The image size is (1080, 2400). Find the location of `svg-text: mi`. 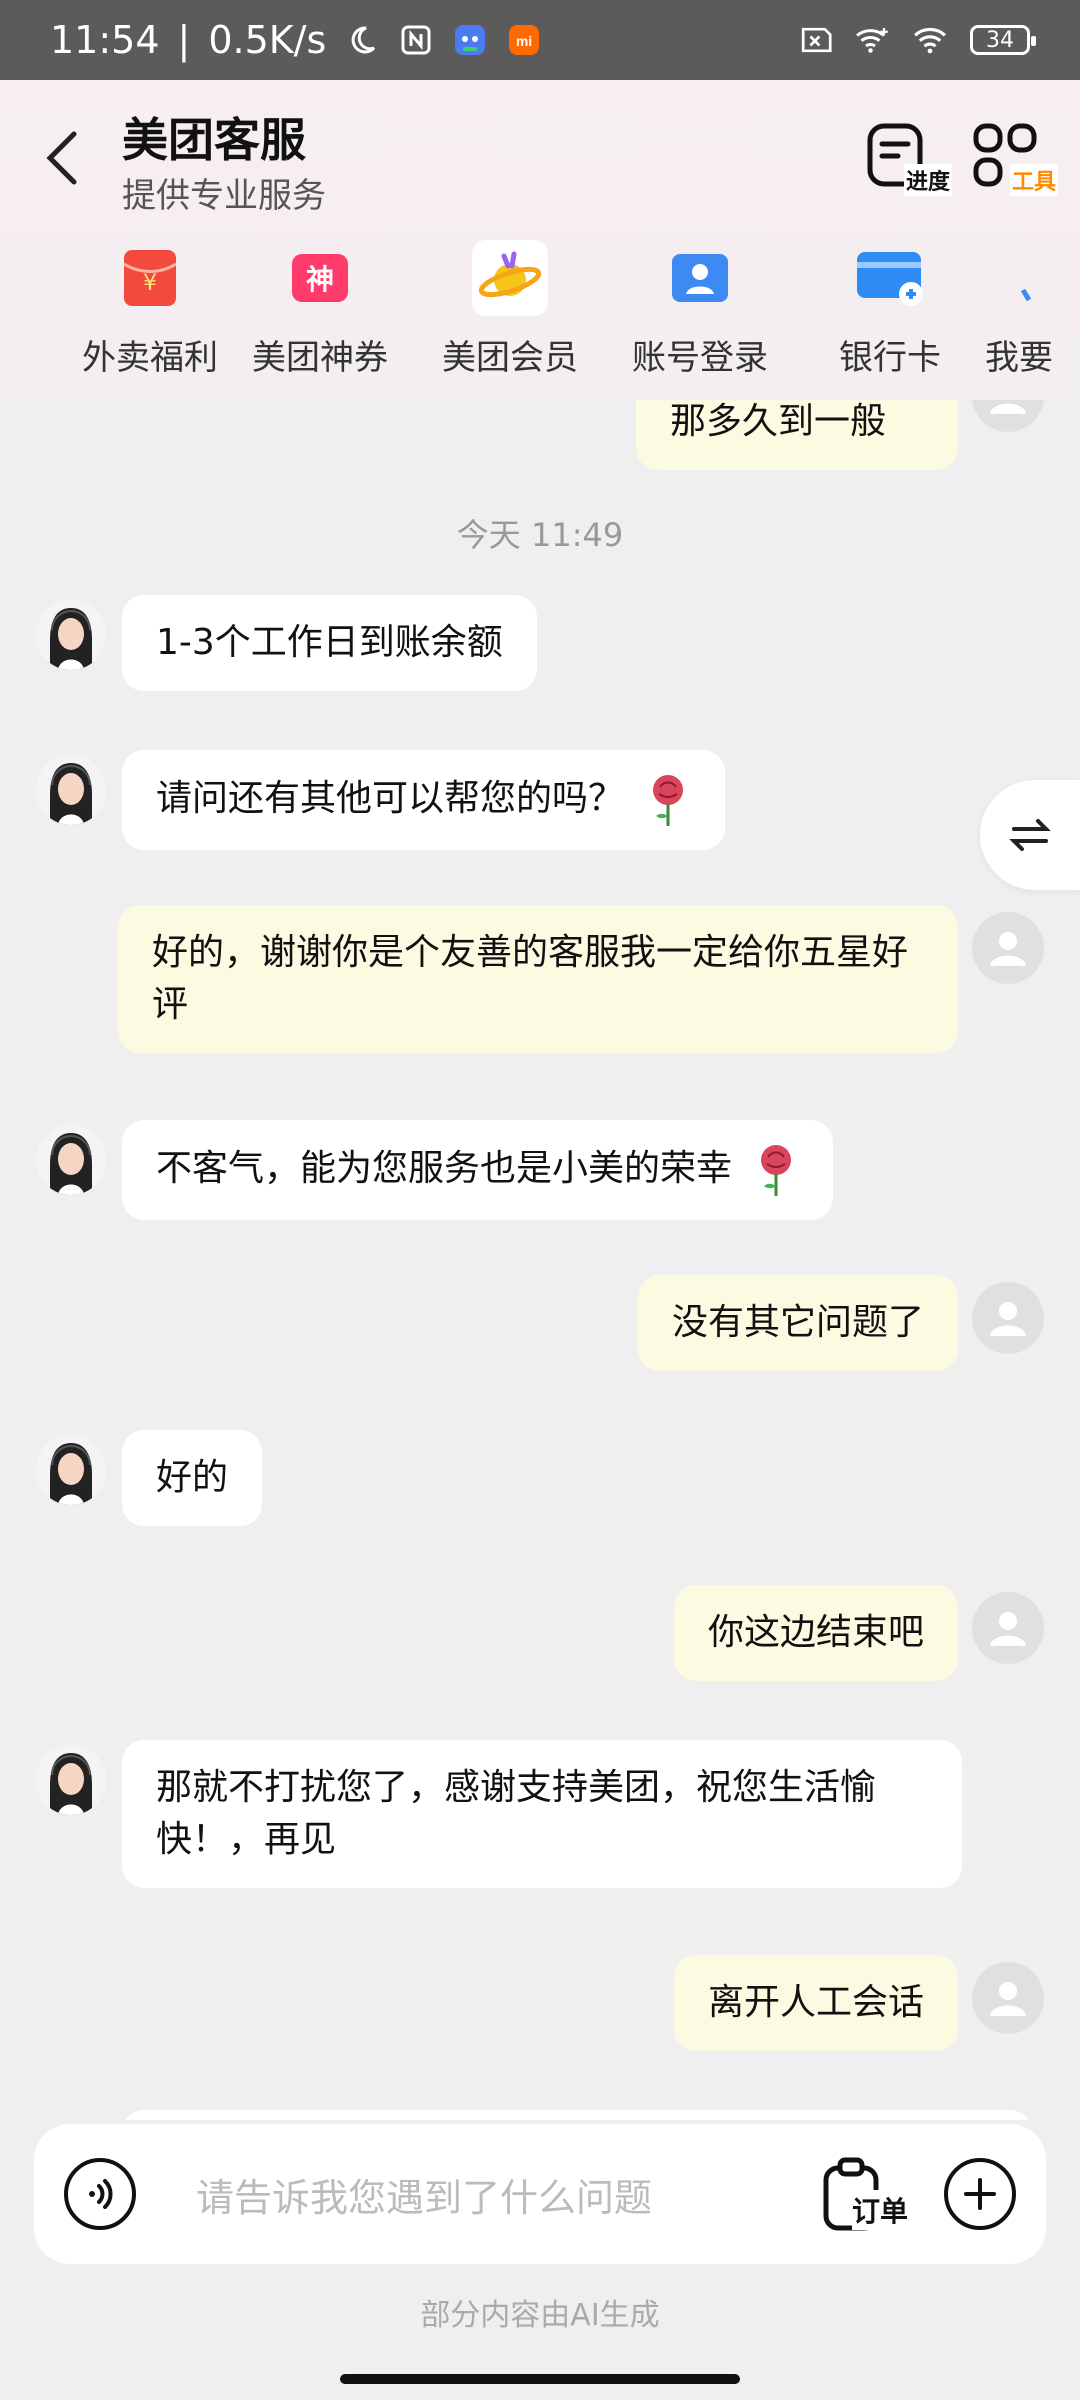

svg-text: mi is located at coordinates (524, 41).